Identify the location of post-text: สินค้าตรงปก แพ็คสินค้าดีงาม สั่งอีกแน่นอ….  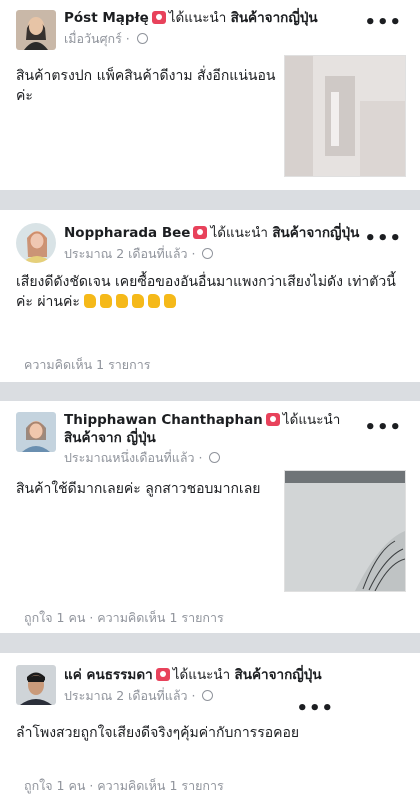
(146, 86).